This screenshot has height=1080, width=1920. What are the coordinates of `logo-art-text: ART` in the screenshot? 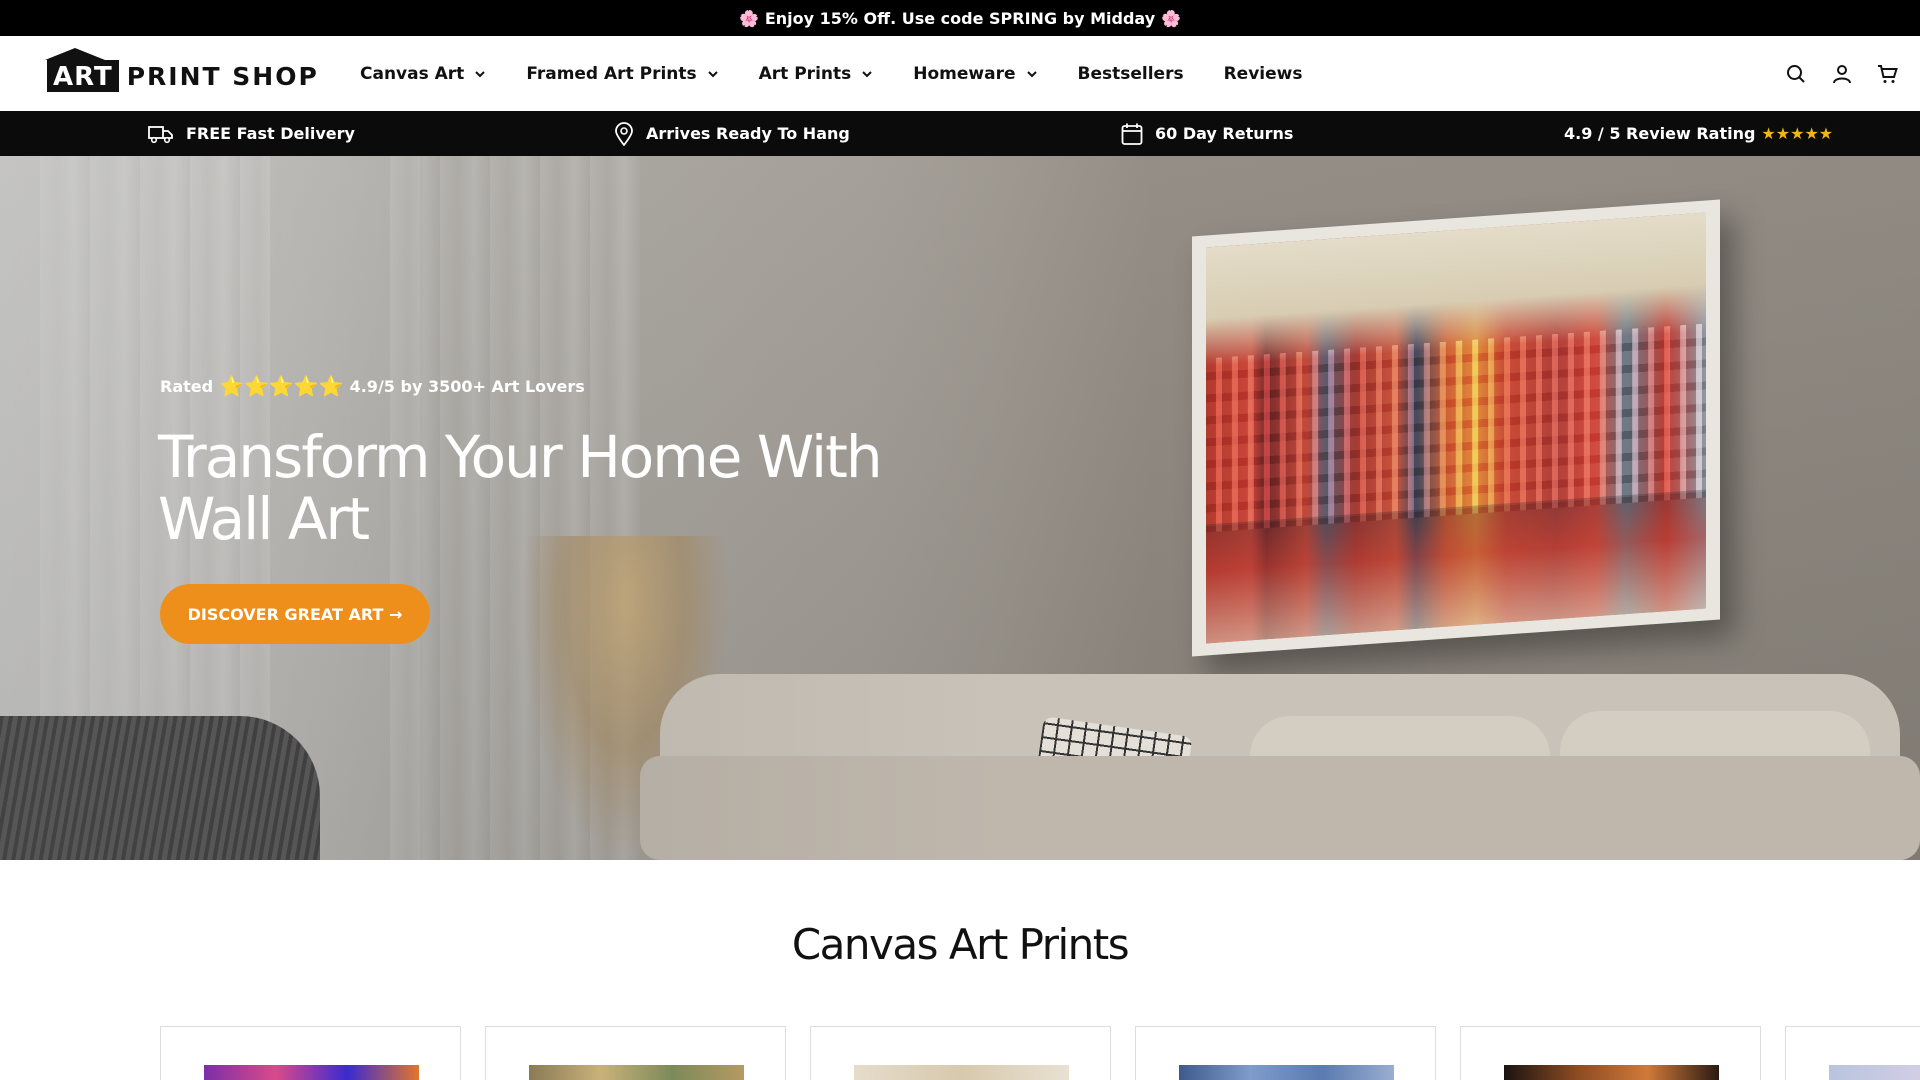 It's located at (83, 77).